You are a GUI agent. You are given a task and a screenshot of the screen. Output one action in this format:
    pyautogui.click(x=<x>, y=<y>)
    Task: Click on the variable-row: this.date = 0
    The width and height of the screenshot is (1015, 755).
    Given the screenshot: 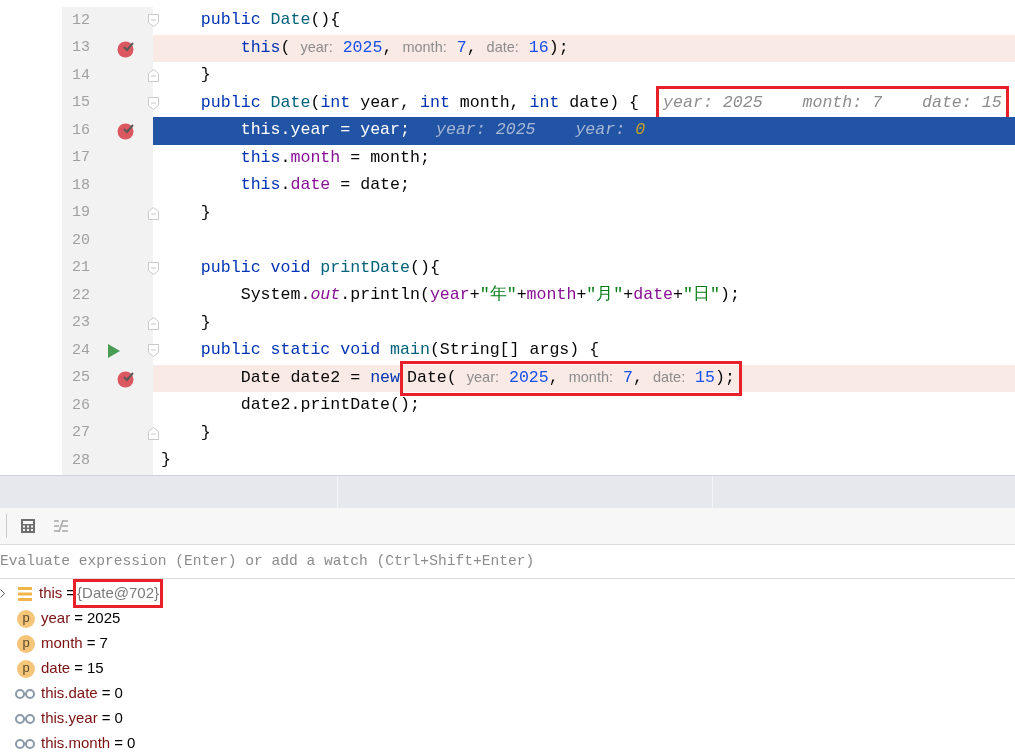 What is the action you would take?
    pyautogui.click(x=507, y=693)
    